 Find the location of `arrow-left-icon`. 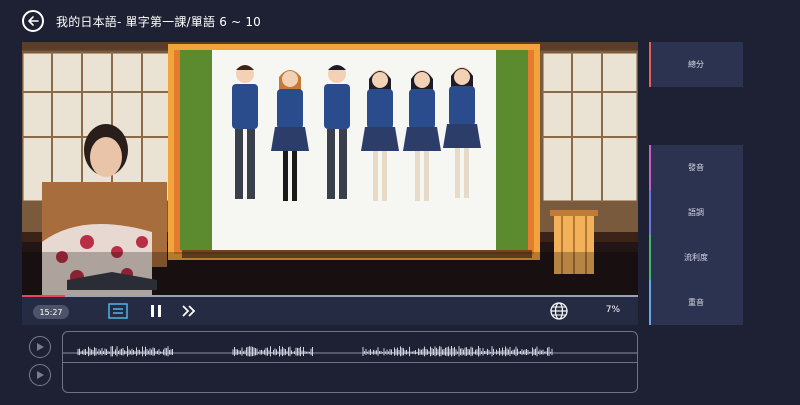

arrow-left-icon is located at coordinates (33, 21).